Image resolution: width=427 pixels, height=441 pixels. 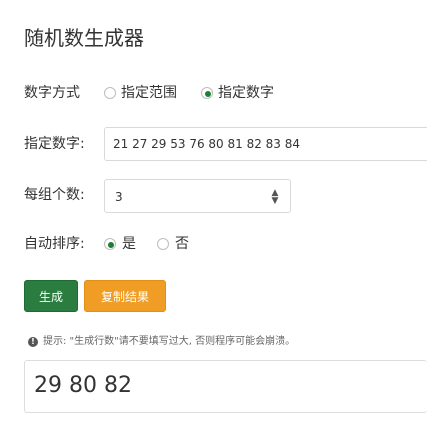 What do you see at coordinates (197, 196) in the screenshot?
I see `per-group-select: 3 ▲ ▼` at bounding box center [197, 196].